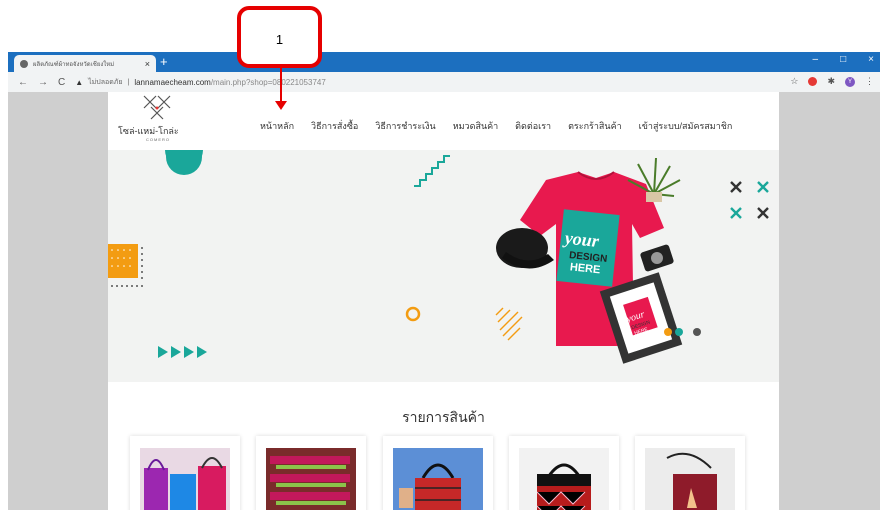 This screenshot has width=880, height=510. Describe the element at coordinates (533, 126) in the screenshot. I see `menu-item-contact: ติดต่อเรา` at that location.